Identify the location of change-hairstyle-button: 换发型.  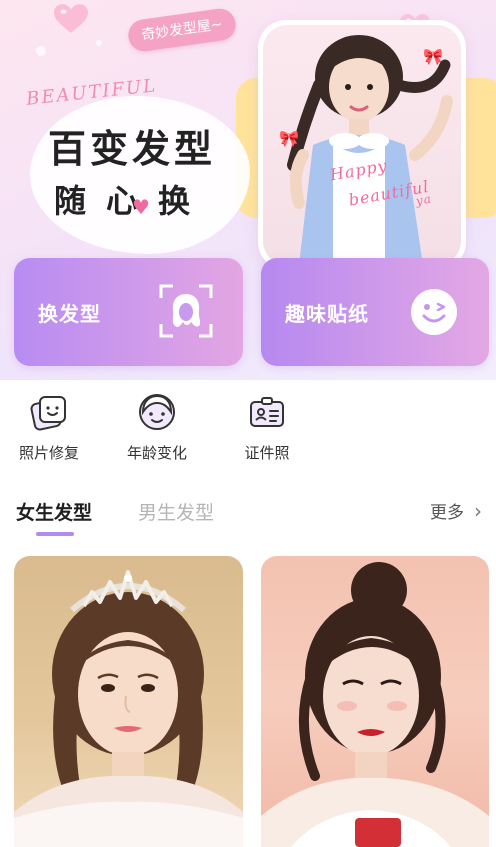
(128, 312).